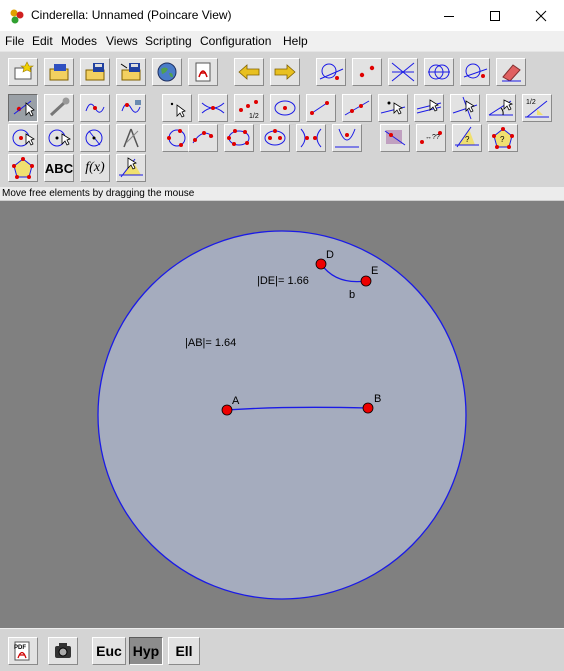 This screenshot has width=564, height=671. I want to click on line-through-point-button, so click(465, 108).